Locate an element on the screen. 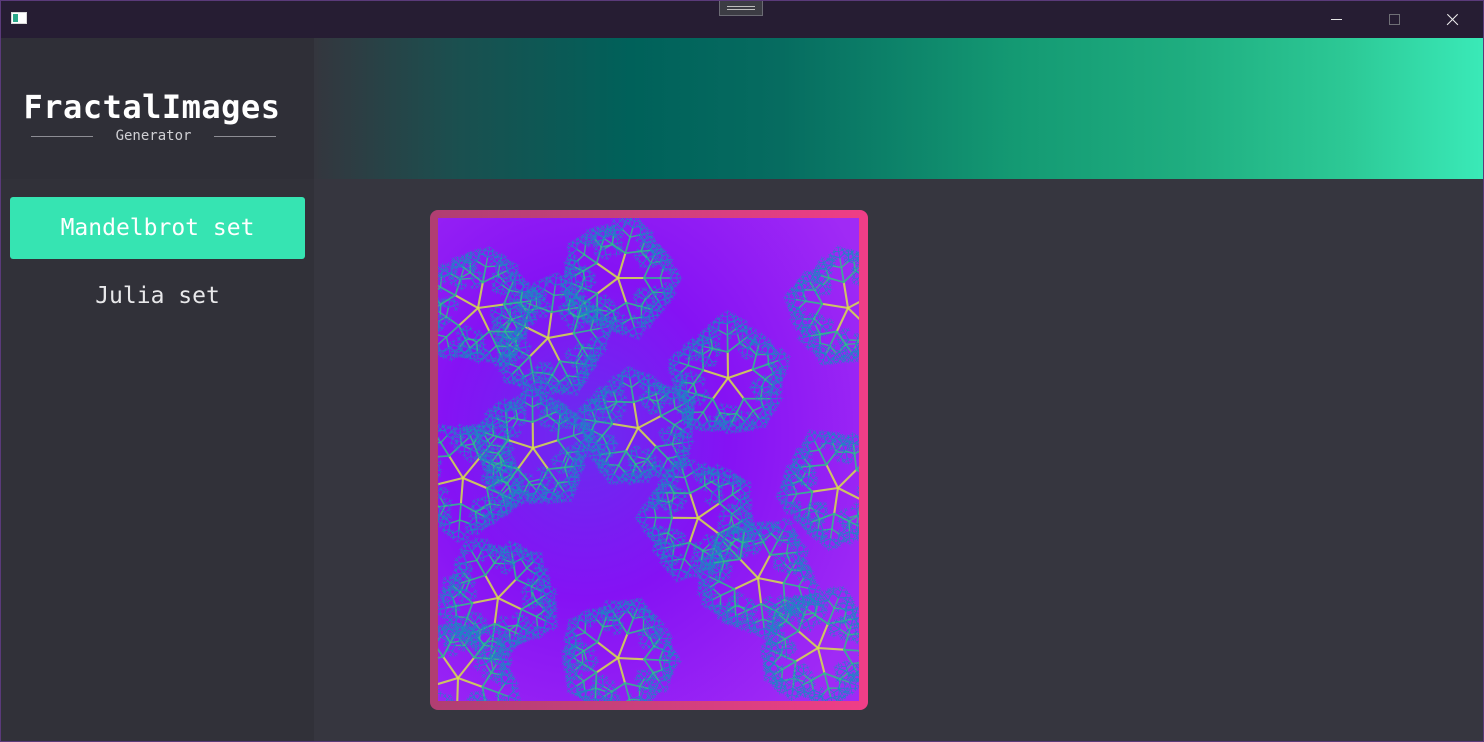 This screenshot has height=742, width=1484. nav-item-julia-set: Julia set is located at coordinates (157, 296).